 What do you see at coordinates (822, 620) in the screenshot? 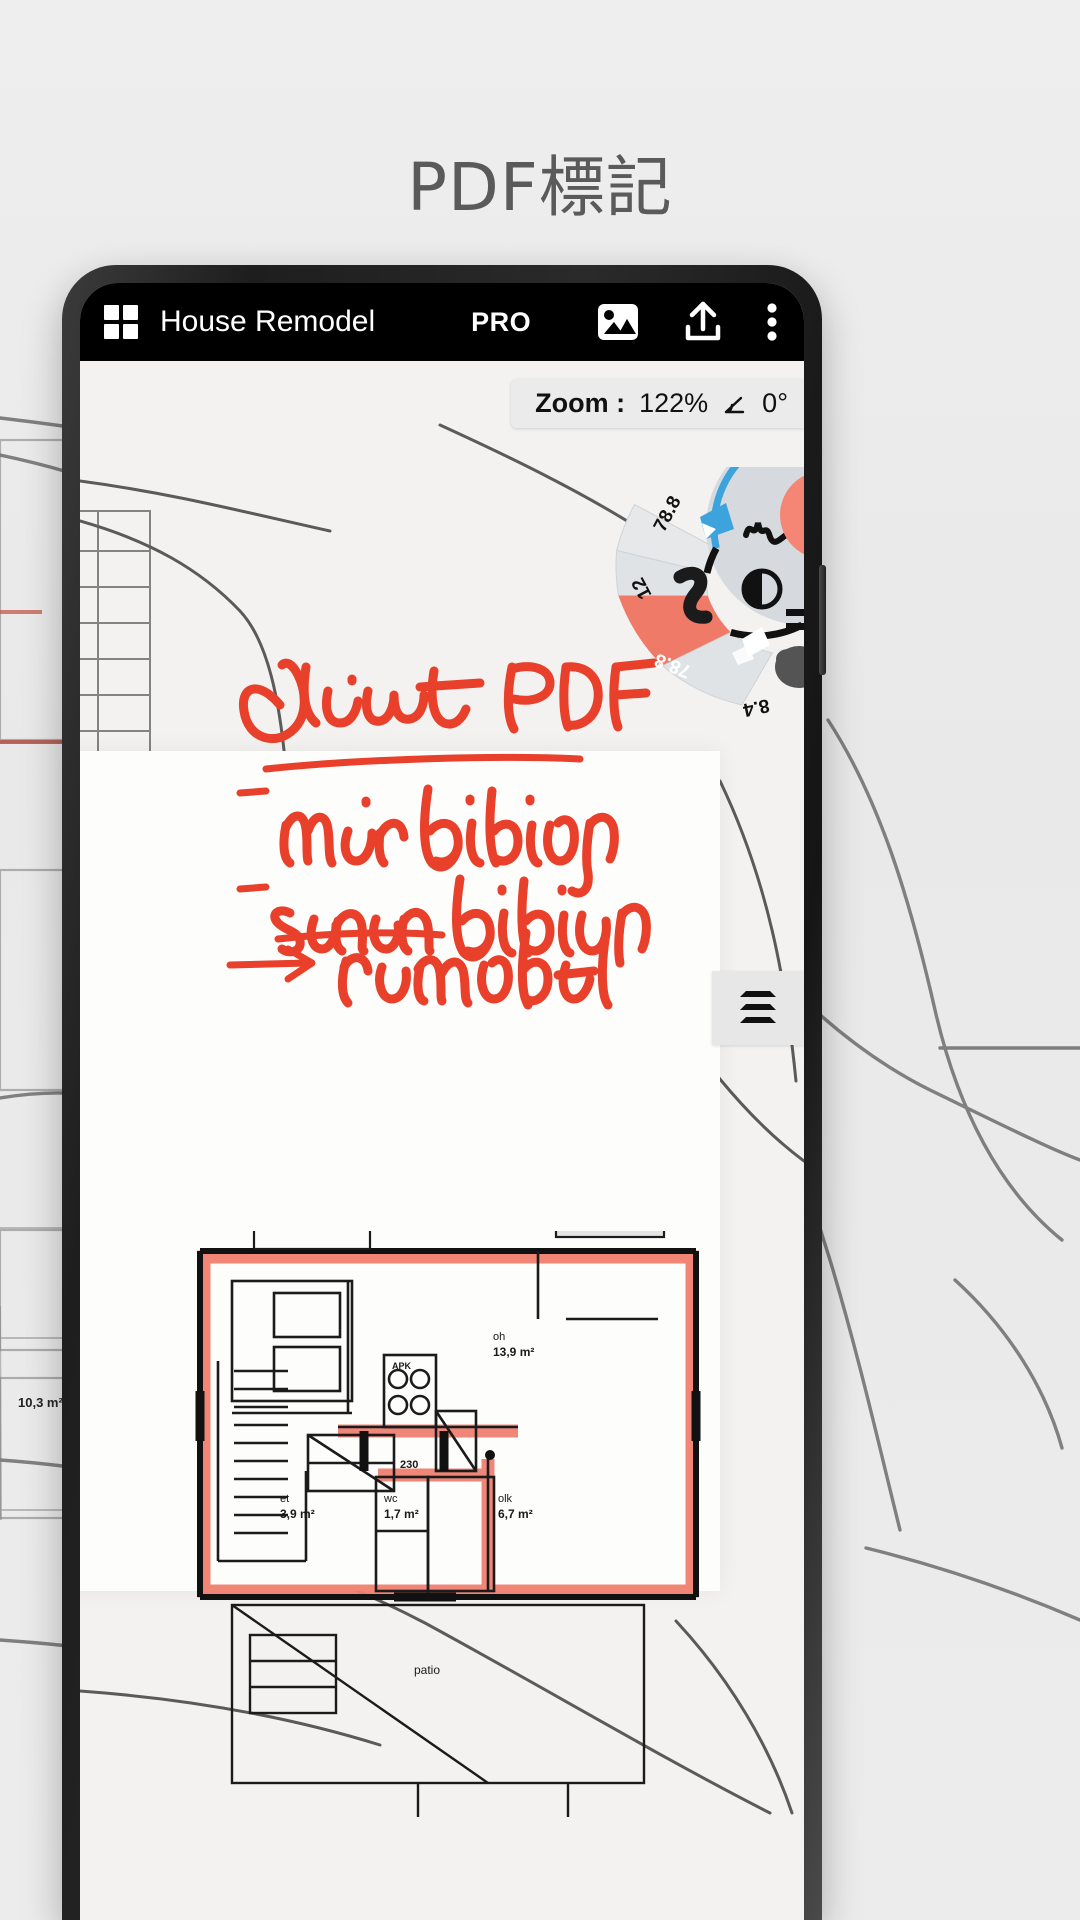
I see `phone-side-button` at bounding box center [822, 620].